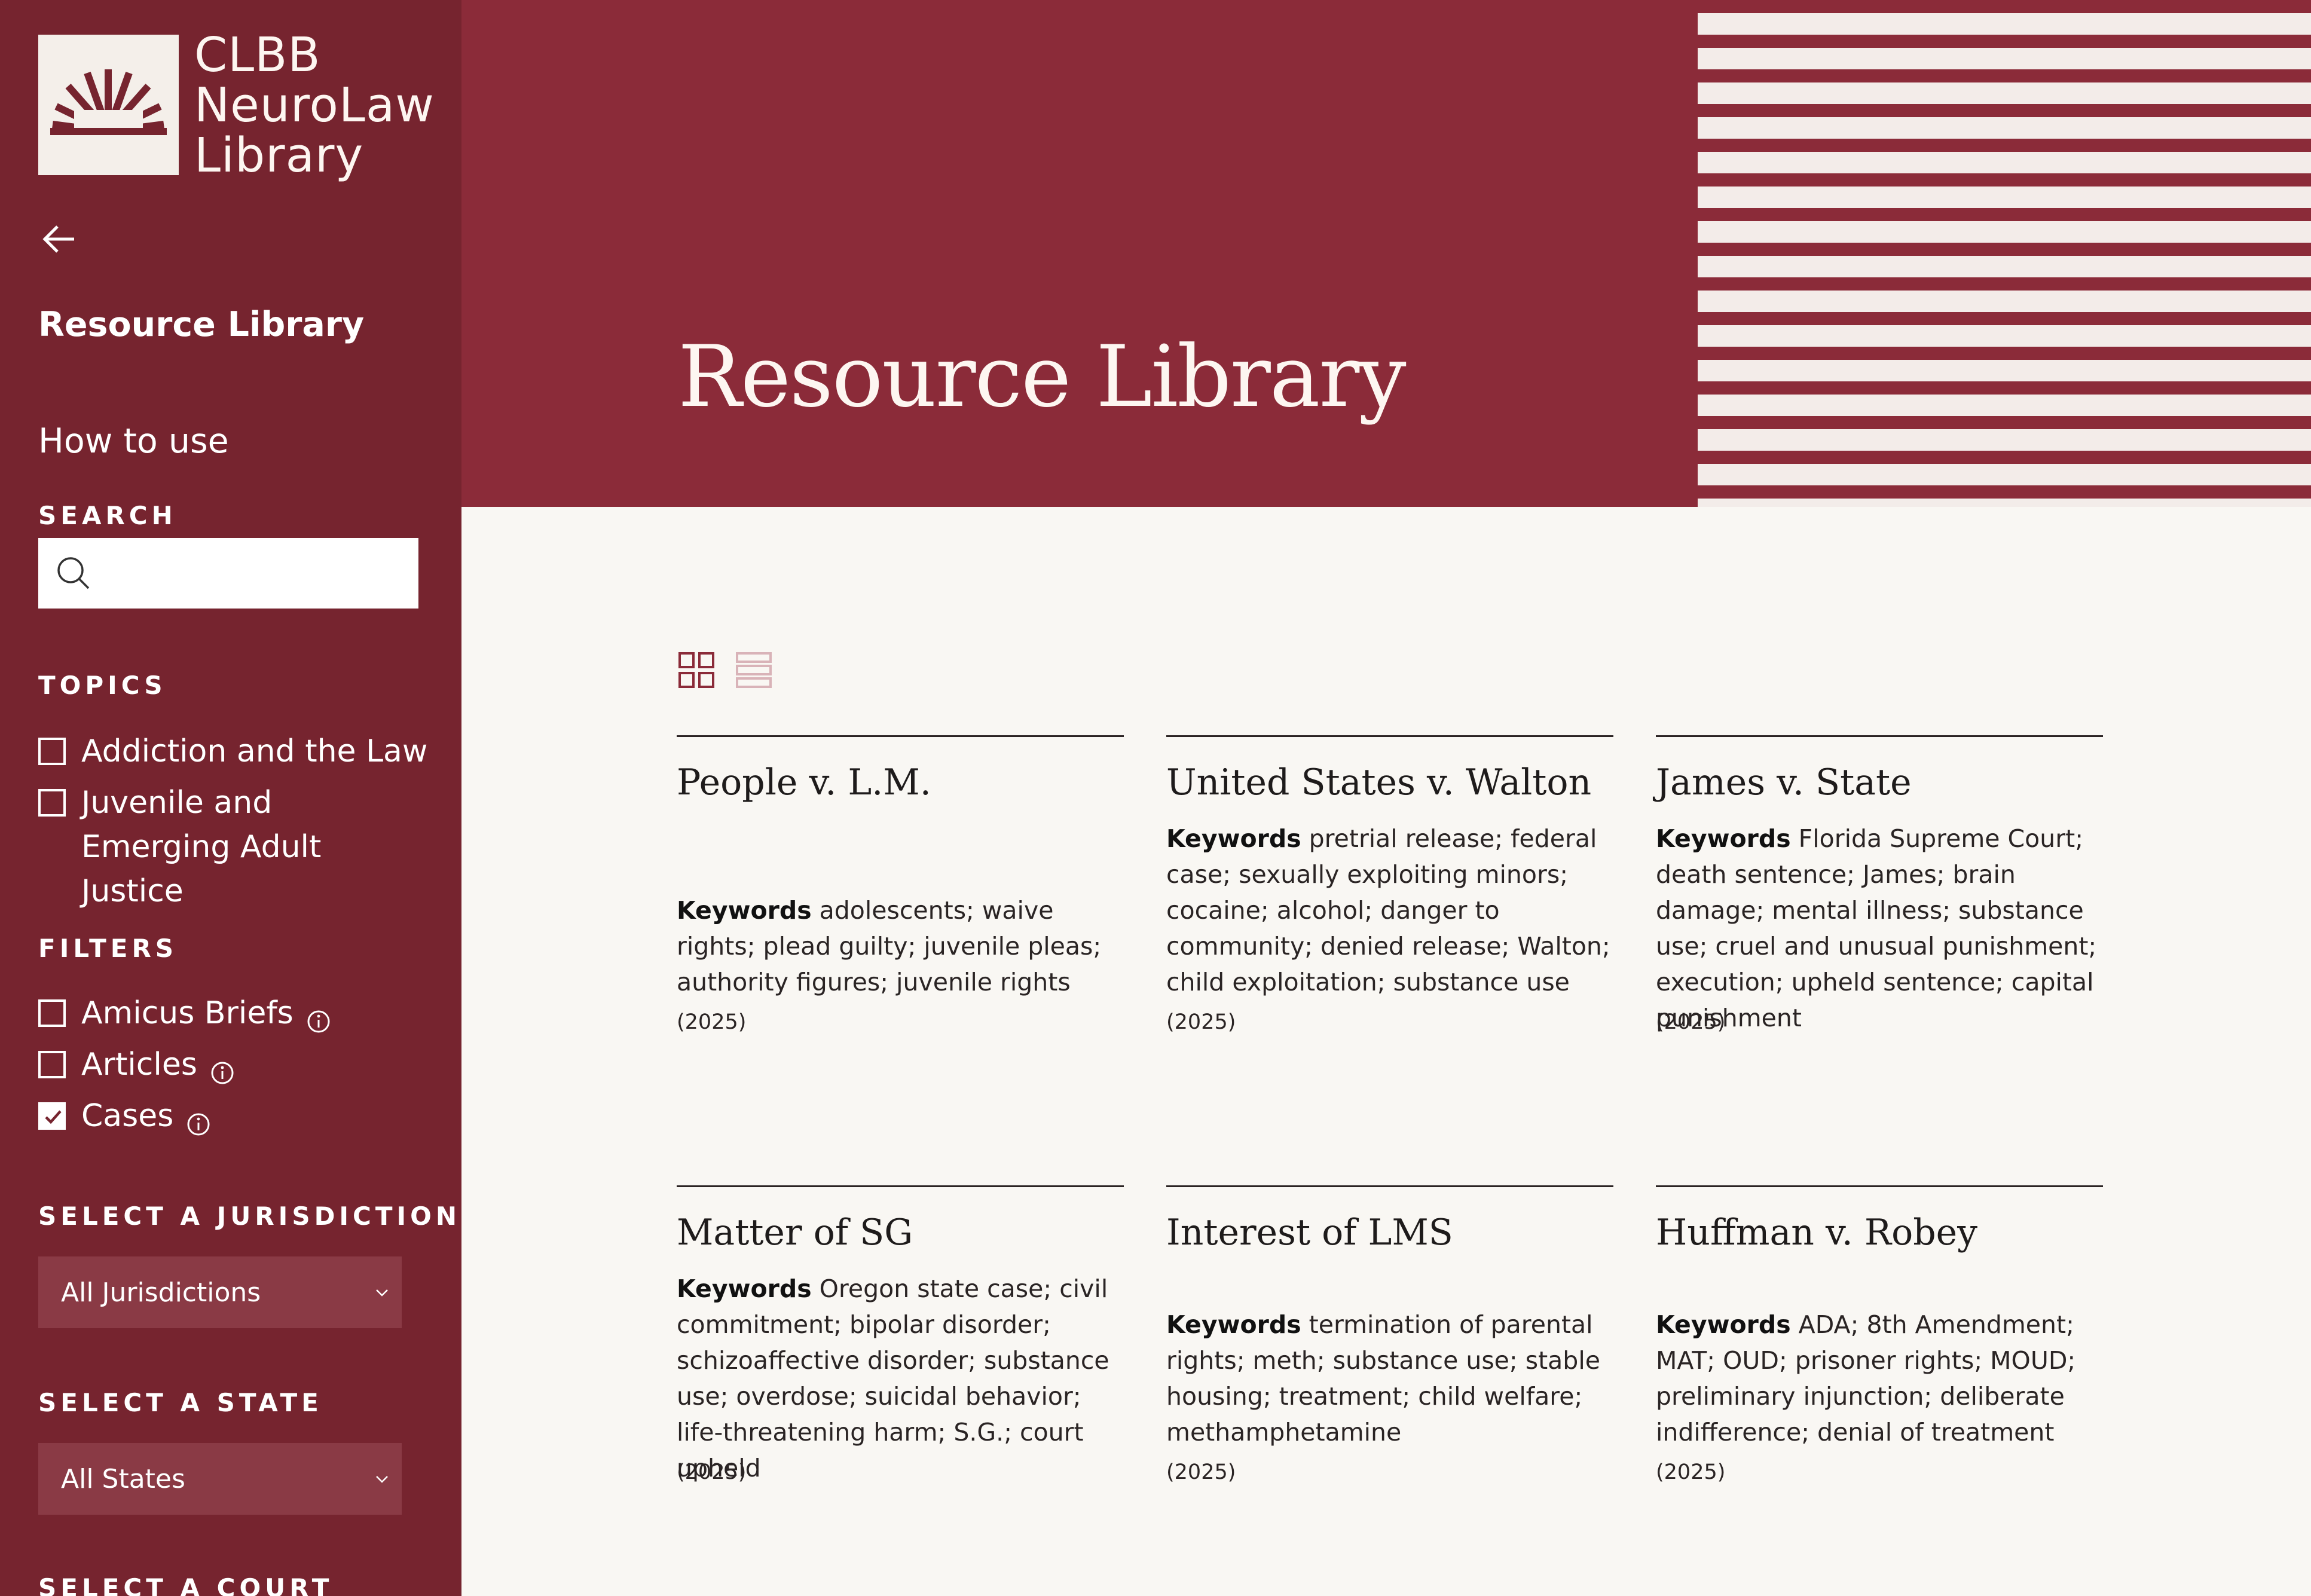 This screenshot has height=1596, width=2311. I want to click on search-input, so click(254, 573).